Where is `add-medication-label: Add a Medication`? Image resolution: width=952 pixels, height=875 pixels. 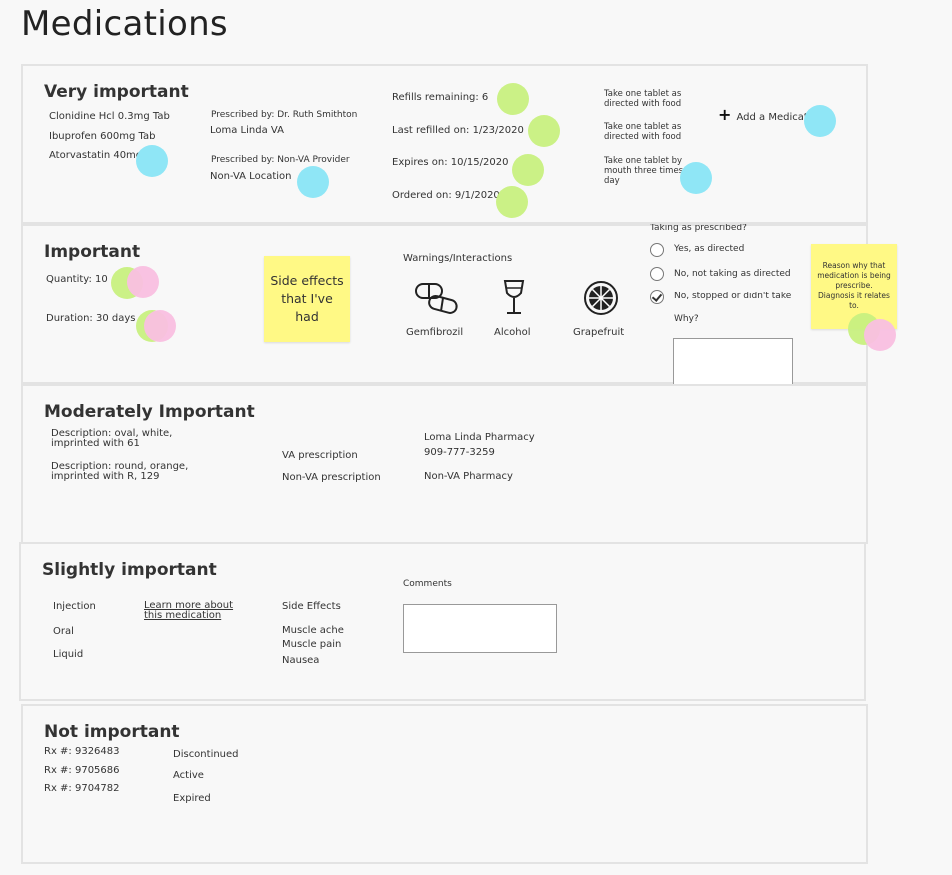 add-medication-label: Add a Medication is located at coordinates (773, 117).